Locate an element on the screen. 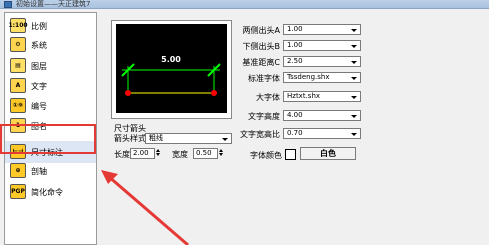 This screenshot has width=489, height=245. annotation-arrow-shaft is located at coordinates (148, 209).